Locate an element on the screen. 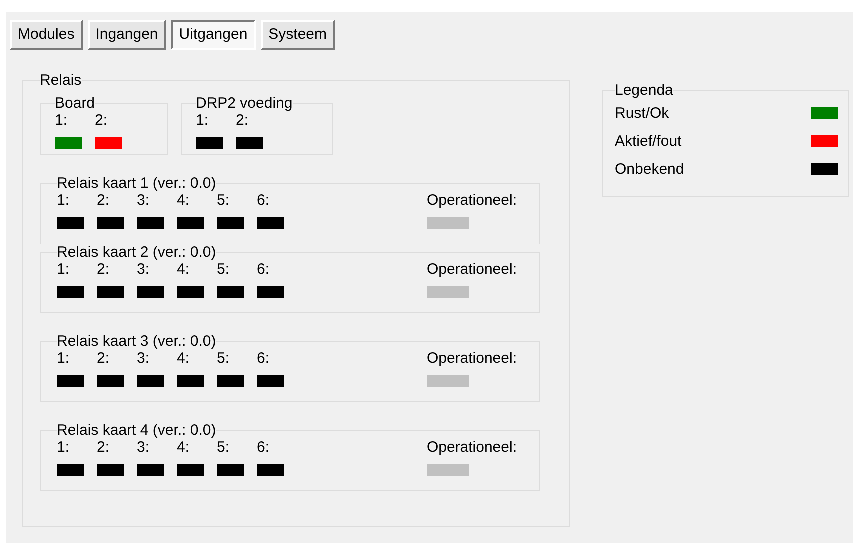 The height and width of the screenshot is (543, 853). tab: Modules is located at coordinates (46, 35).